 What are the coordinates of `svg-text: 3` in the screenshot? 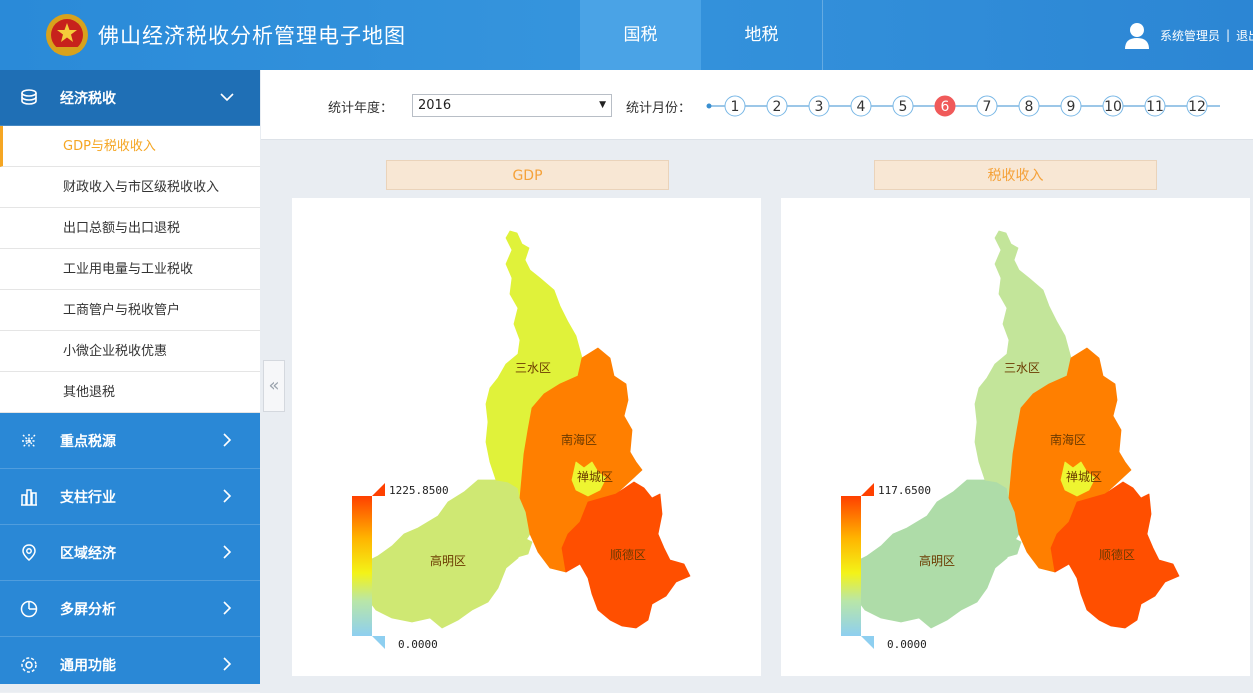 It's located at (819, 107).